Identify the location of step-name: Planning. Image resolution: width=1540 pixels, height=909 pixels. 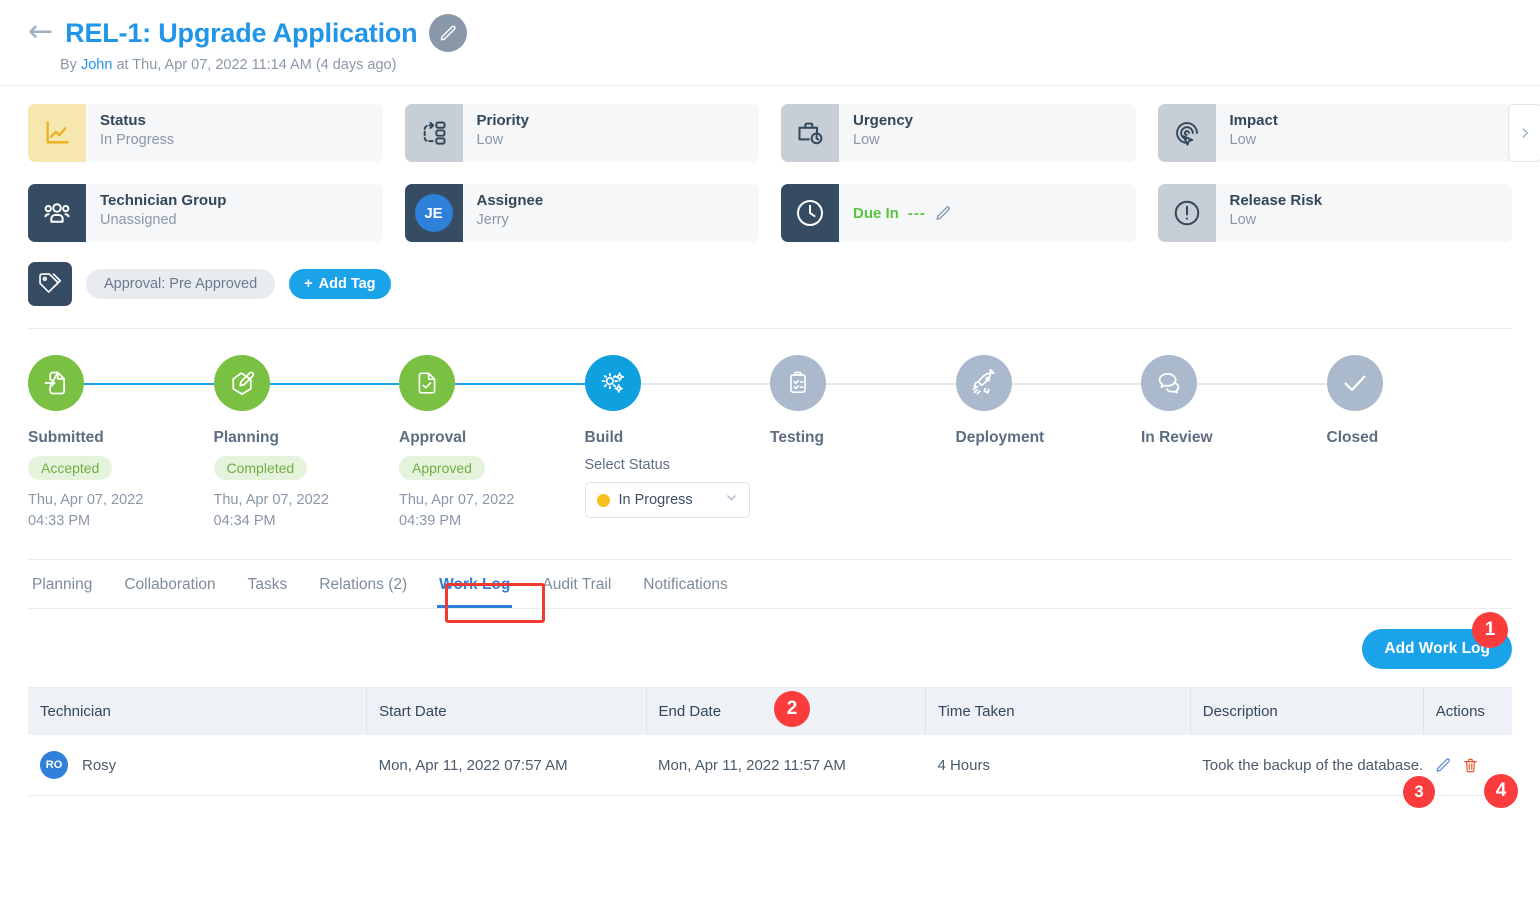
(246, 437).